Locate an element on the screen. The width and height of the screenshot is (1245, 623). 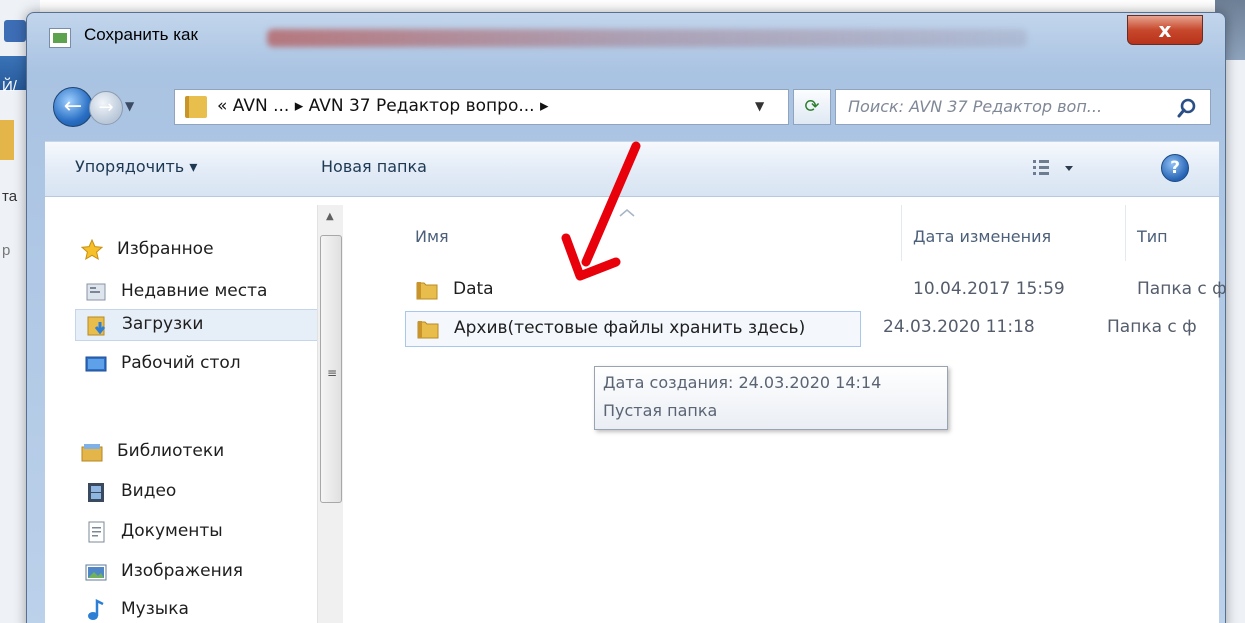
column-header-type: Тип is located at coordinates (1152, 236).